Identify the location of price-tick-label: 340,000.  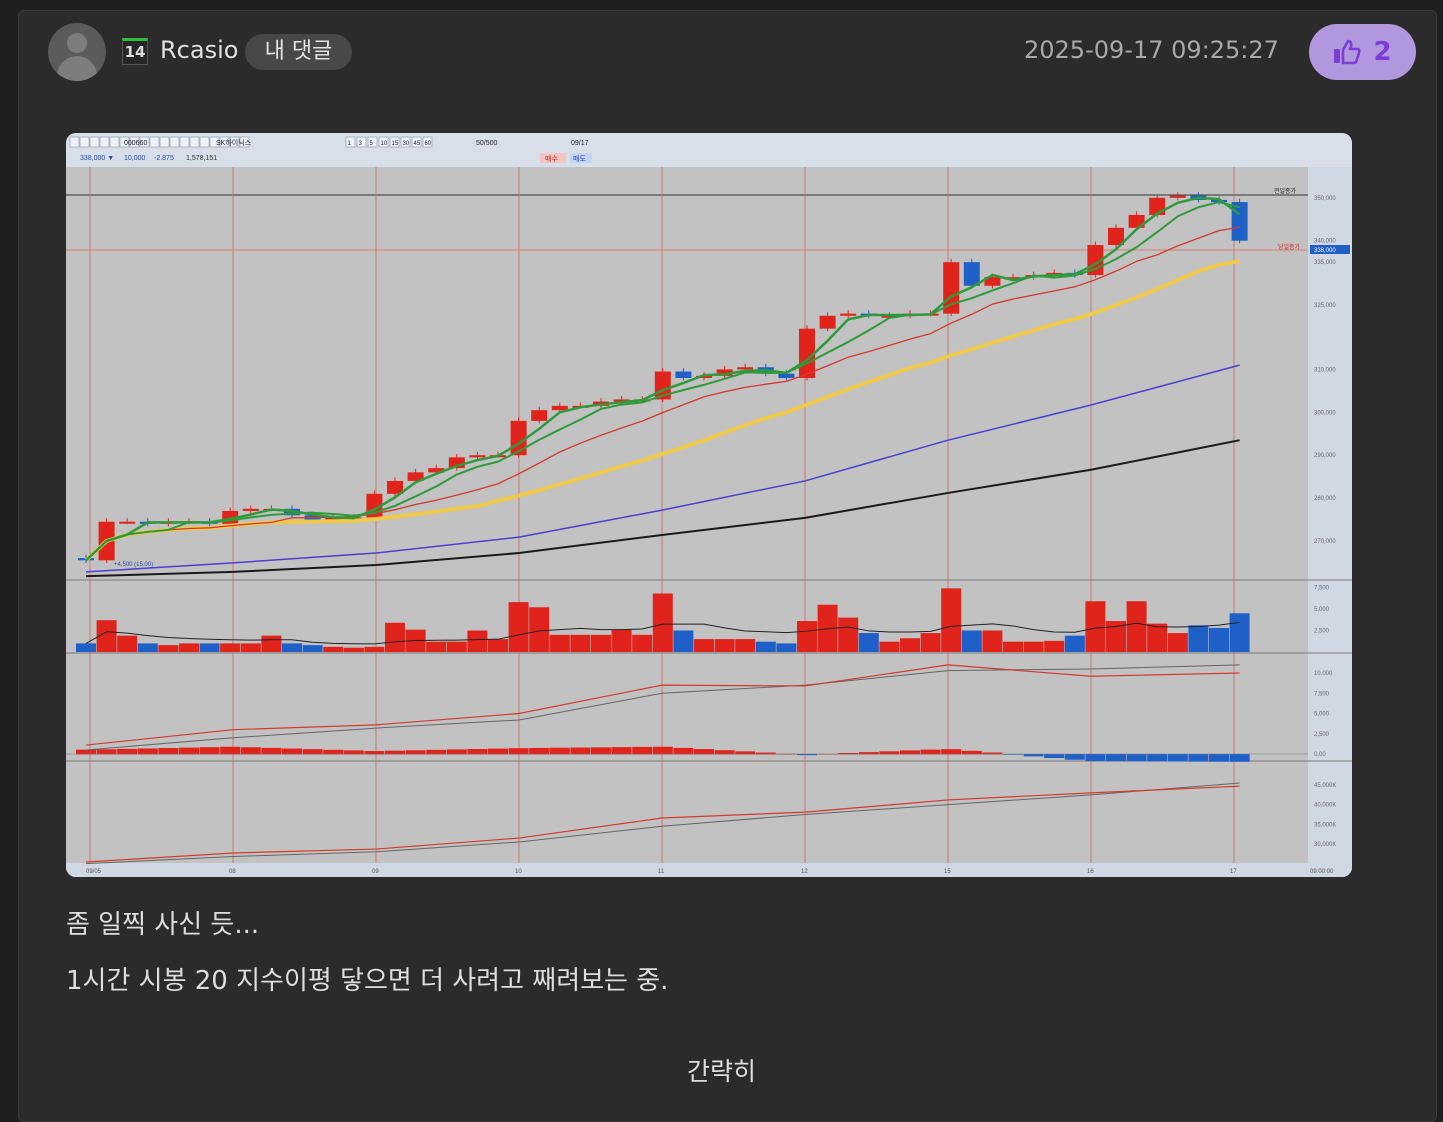
(1325, 242).